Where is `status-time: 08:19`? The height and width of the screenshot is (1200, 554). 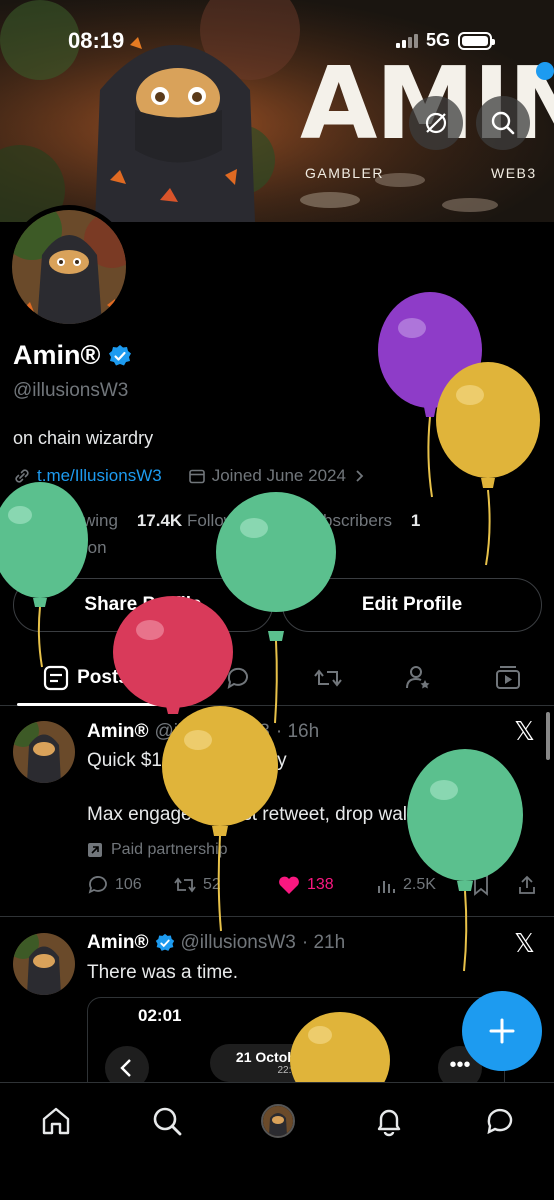
status-time: 08:19 is located at coordinates (96, 40).